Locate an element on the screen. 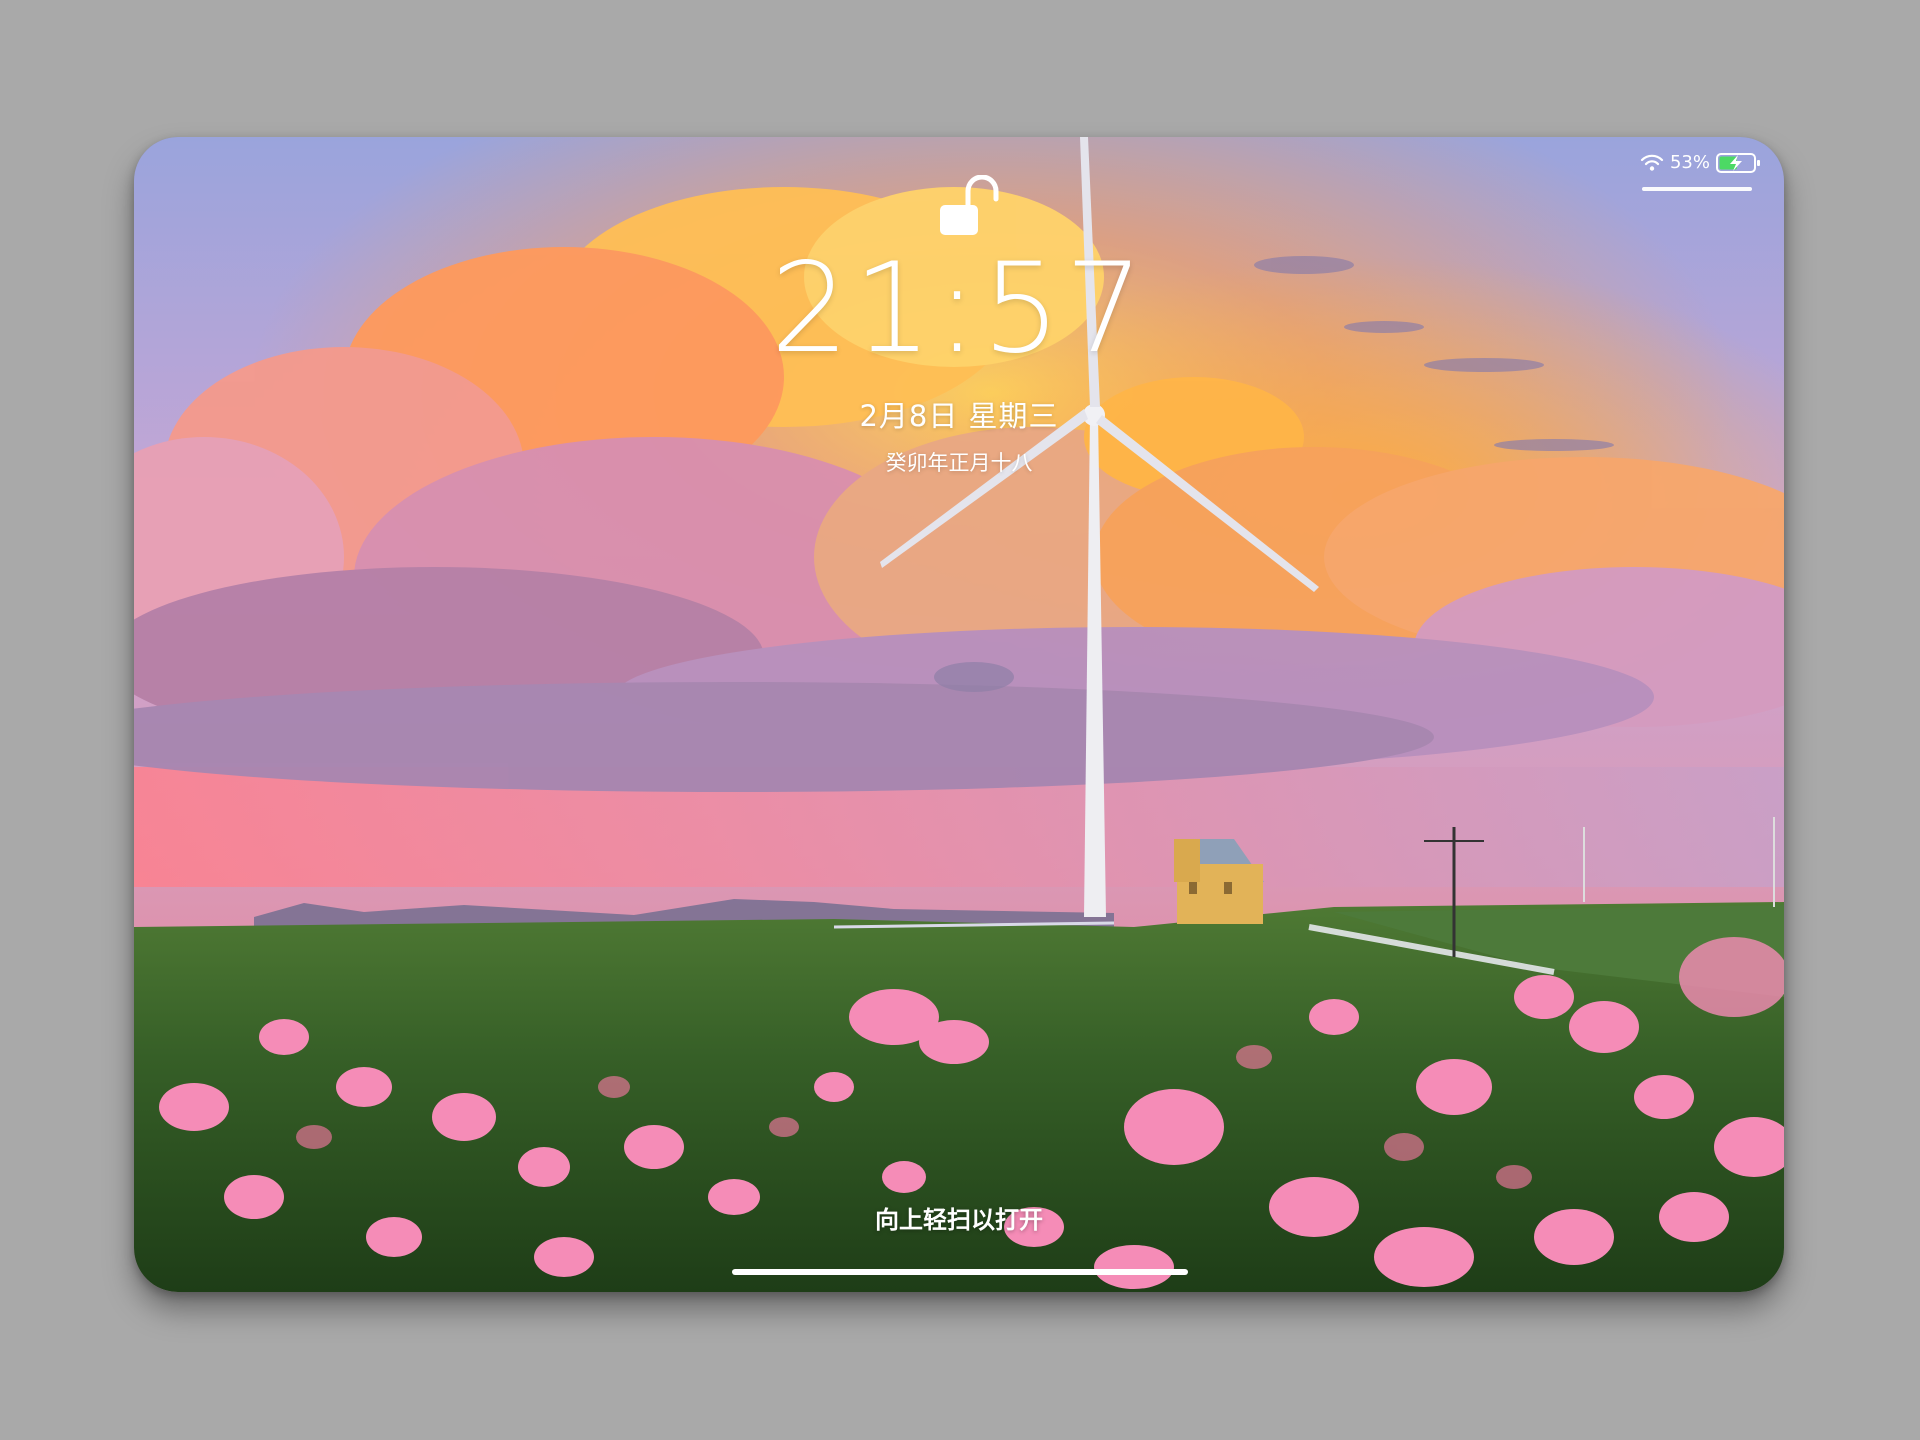 Image resolution: width=1920 pixels, height=1440 pixels. battery-percent: 53% is located at coordinates (1689, 162).